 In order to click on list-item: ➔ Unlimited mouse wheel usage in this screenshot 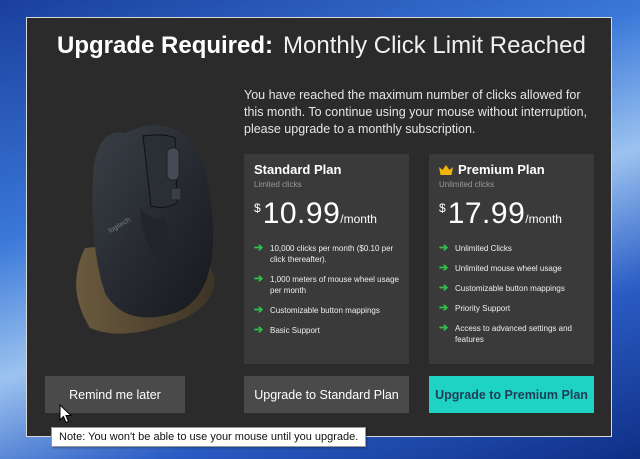, I will do `click(500, 268)`.